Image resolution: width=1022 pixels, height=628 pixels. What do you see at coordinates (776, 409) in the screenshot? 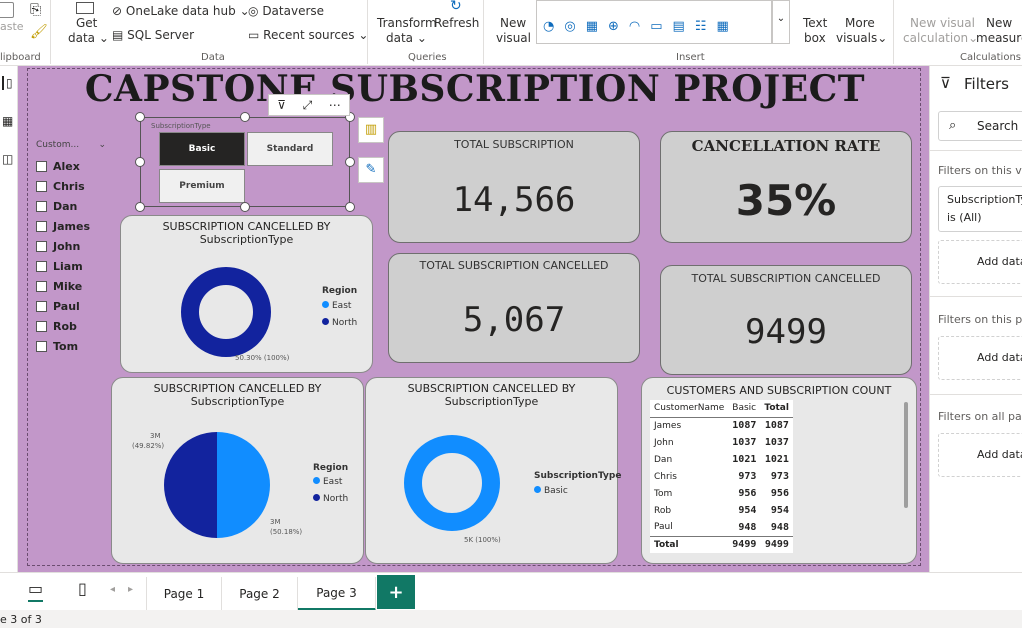
I see `column-header: Total` at bounding box center [776, 409].